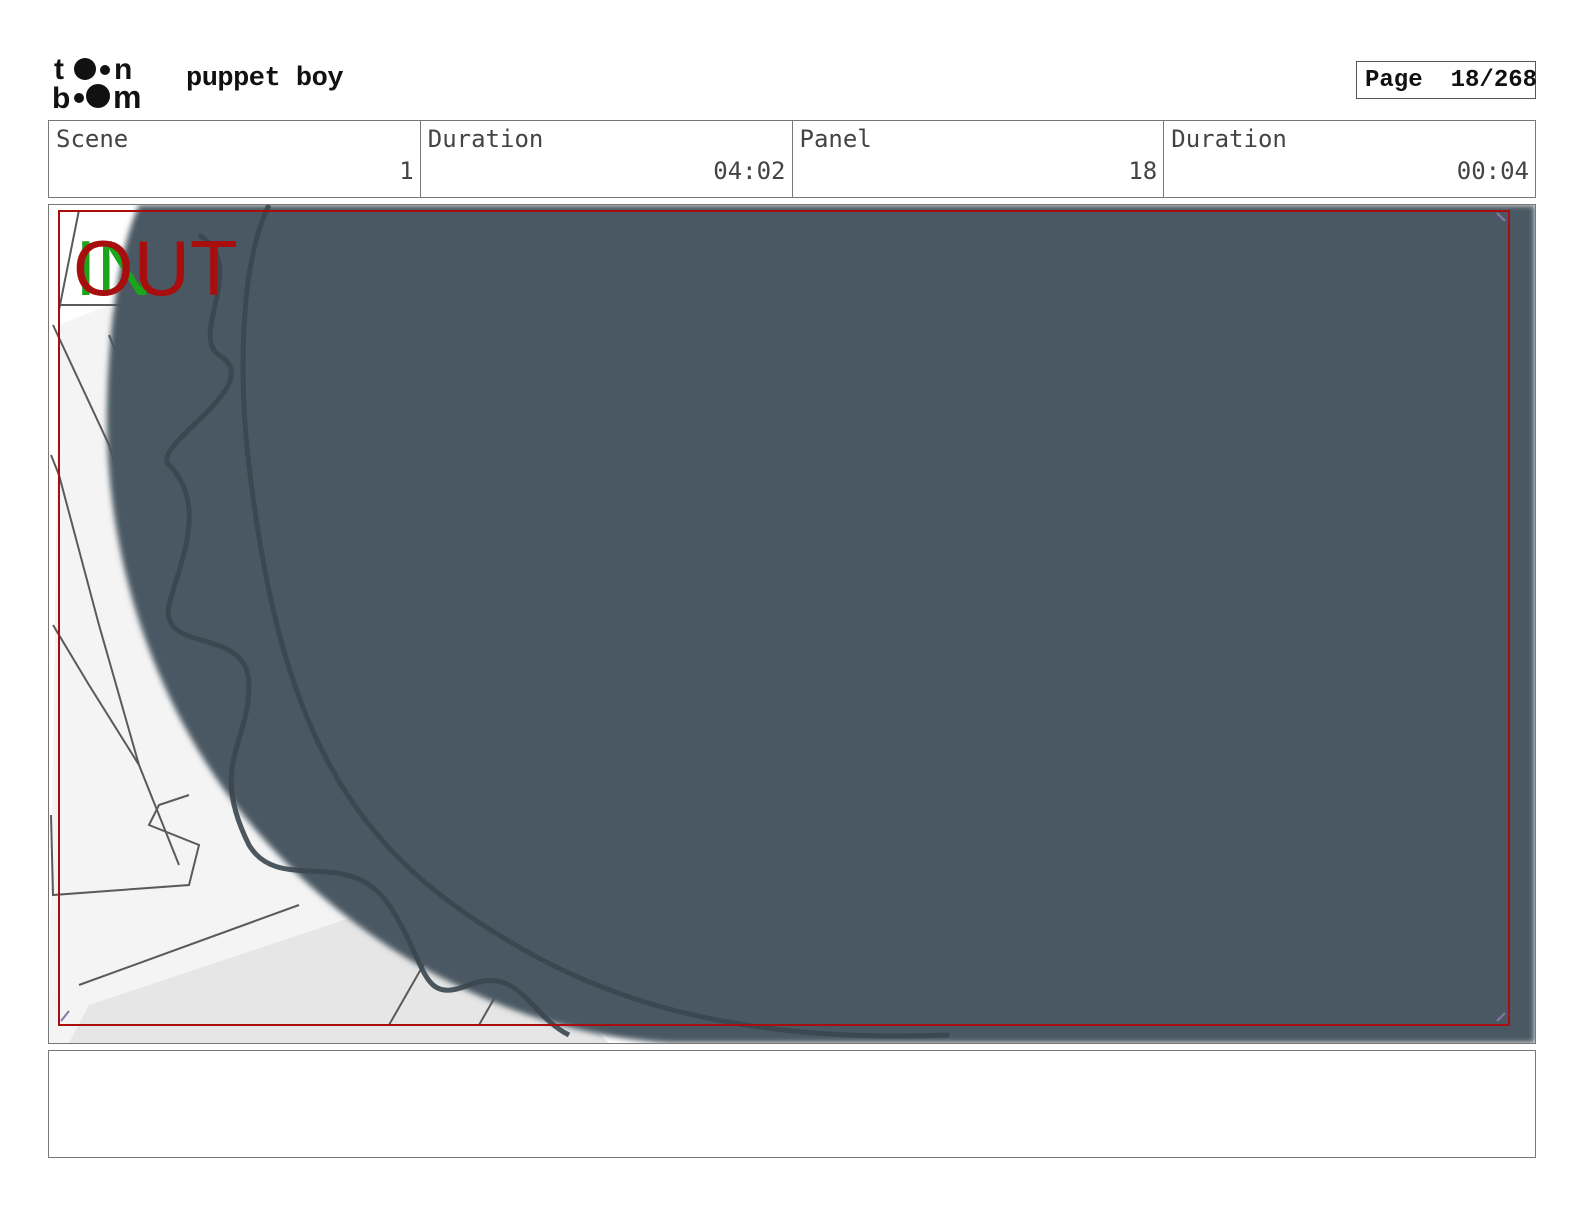  What do you see at coordinates (155, 268) in the screenshot?
I see `out-marker: OUT` at bounding box center [155, 268].